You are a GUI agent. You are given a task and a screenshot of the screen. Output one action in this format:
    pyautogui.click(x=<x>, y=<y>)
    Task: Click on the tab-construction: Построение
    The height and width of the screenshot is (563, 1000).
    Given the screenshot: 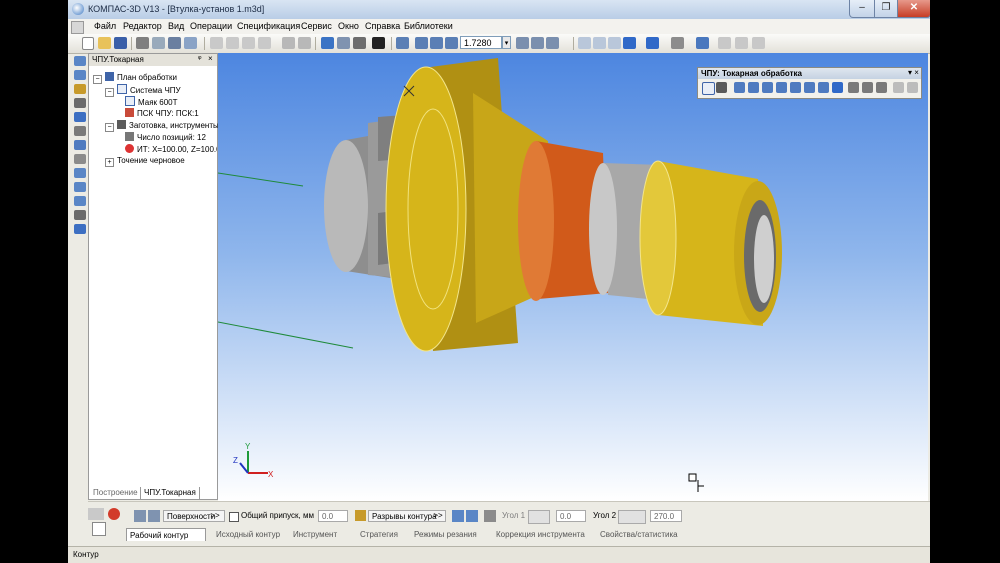 What is the action you would take?
    pyautogui.click(x=115, y=493)
    